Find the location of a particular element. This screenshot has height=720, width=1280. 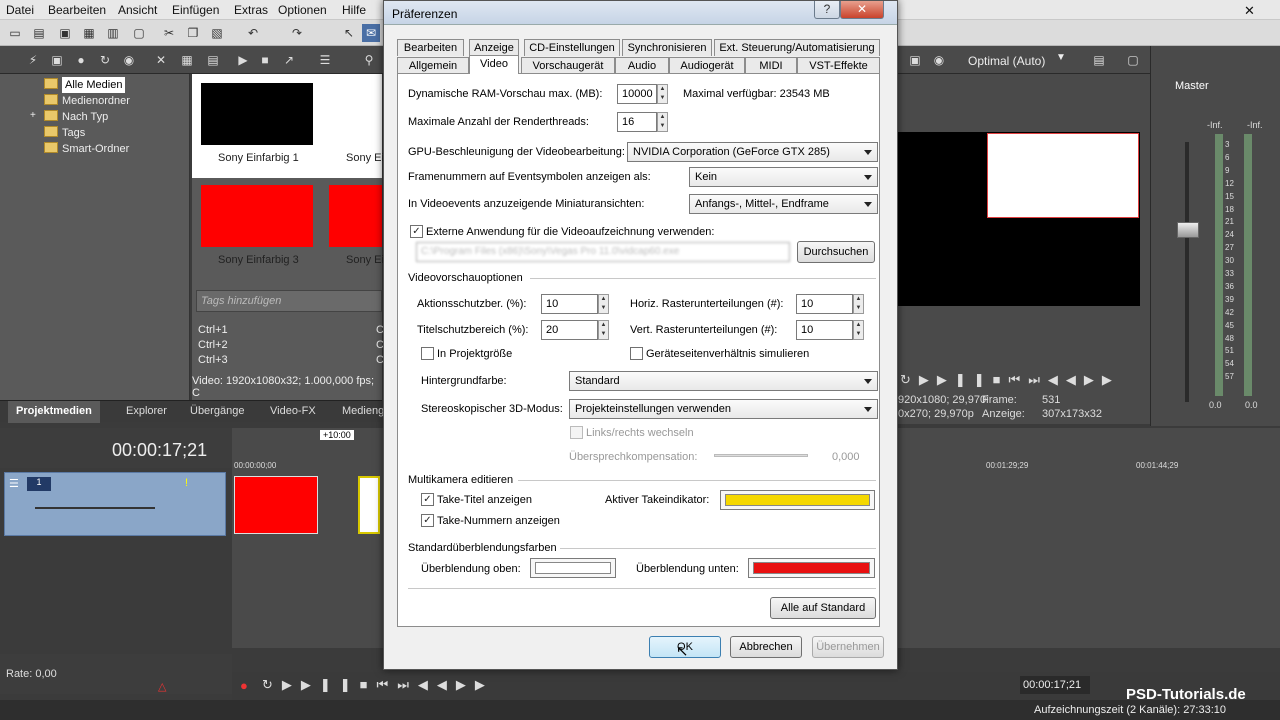

open-icon: ▤ is located at coordinates (39, 33).